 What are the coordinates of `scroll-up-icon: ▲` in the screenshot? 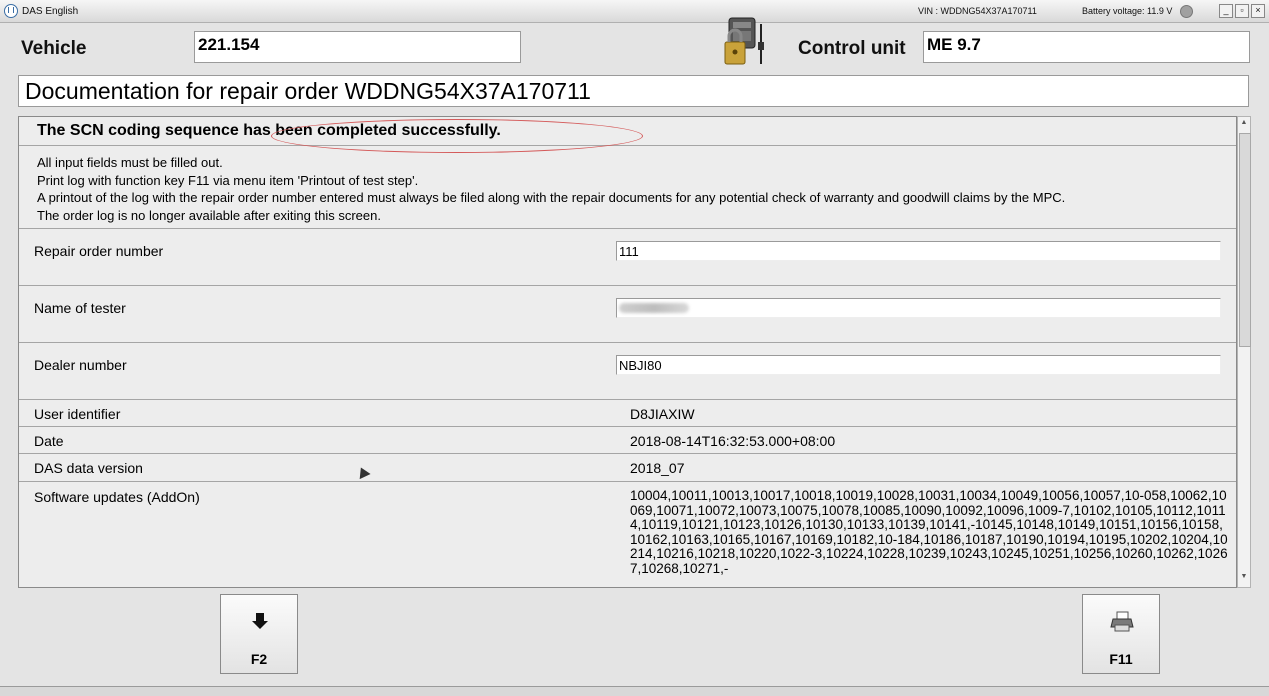 It's located at (1244, 125).